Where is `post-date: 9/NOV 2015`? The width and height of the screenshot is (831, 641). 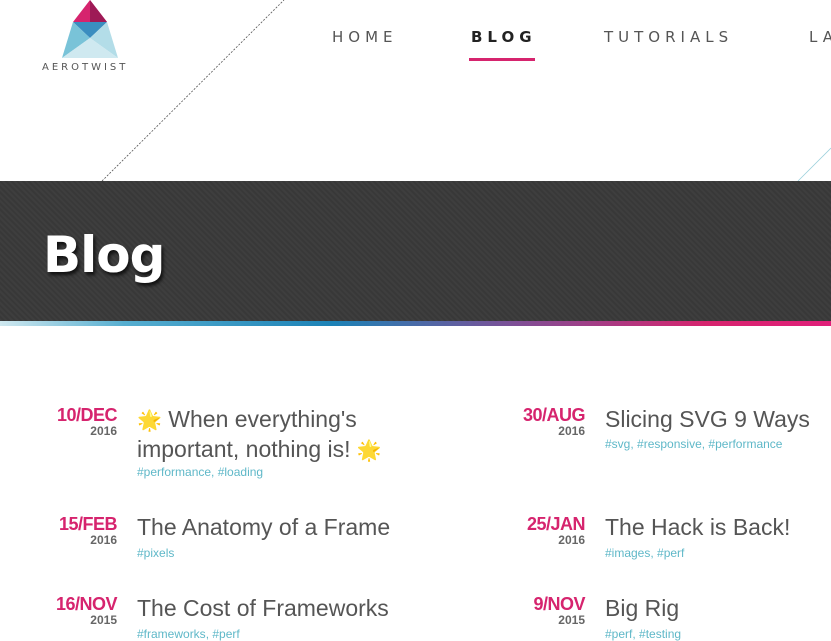 post-date: 9/NOV 2015 is located at coordinates (545, 610).